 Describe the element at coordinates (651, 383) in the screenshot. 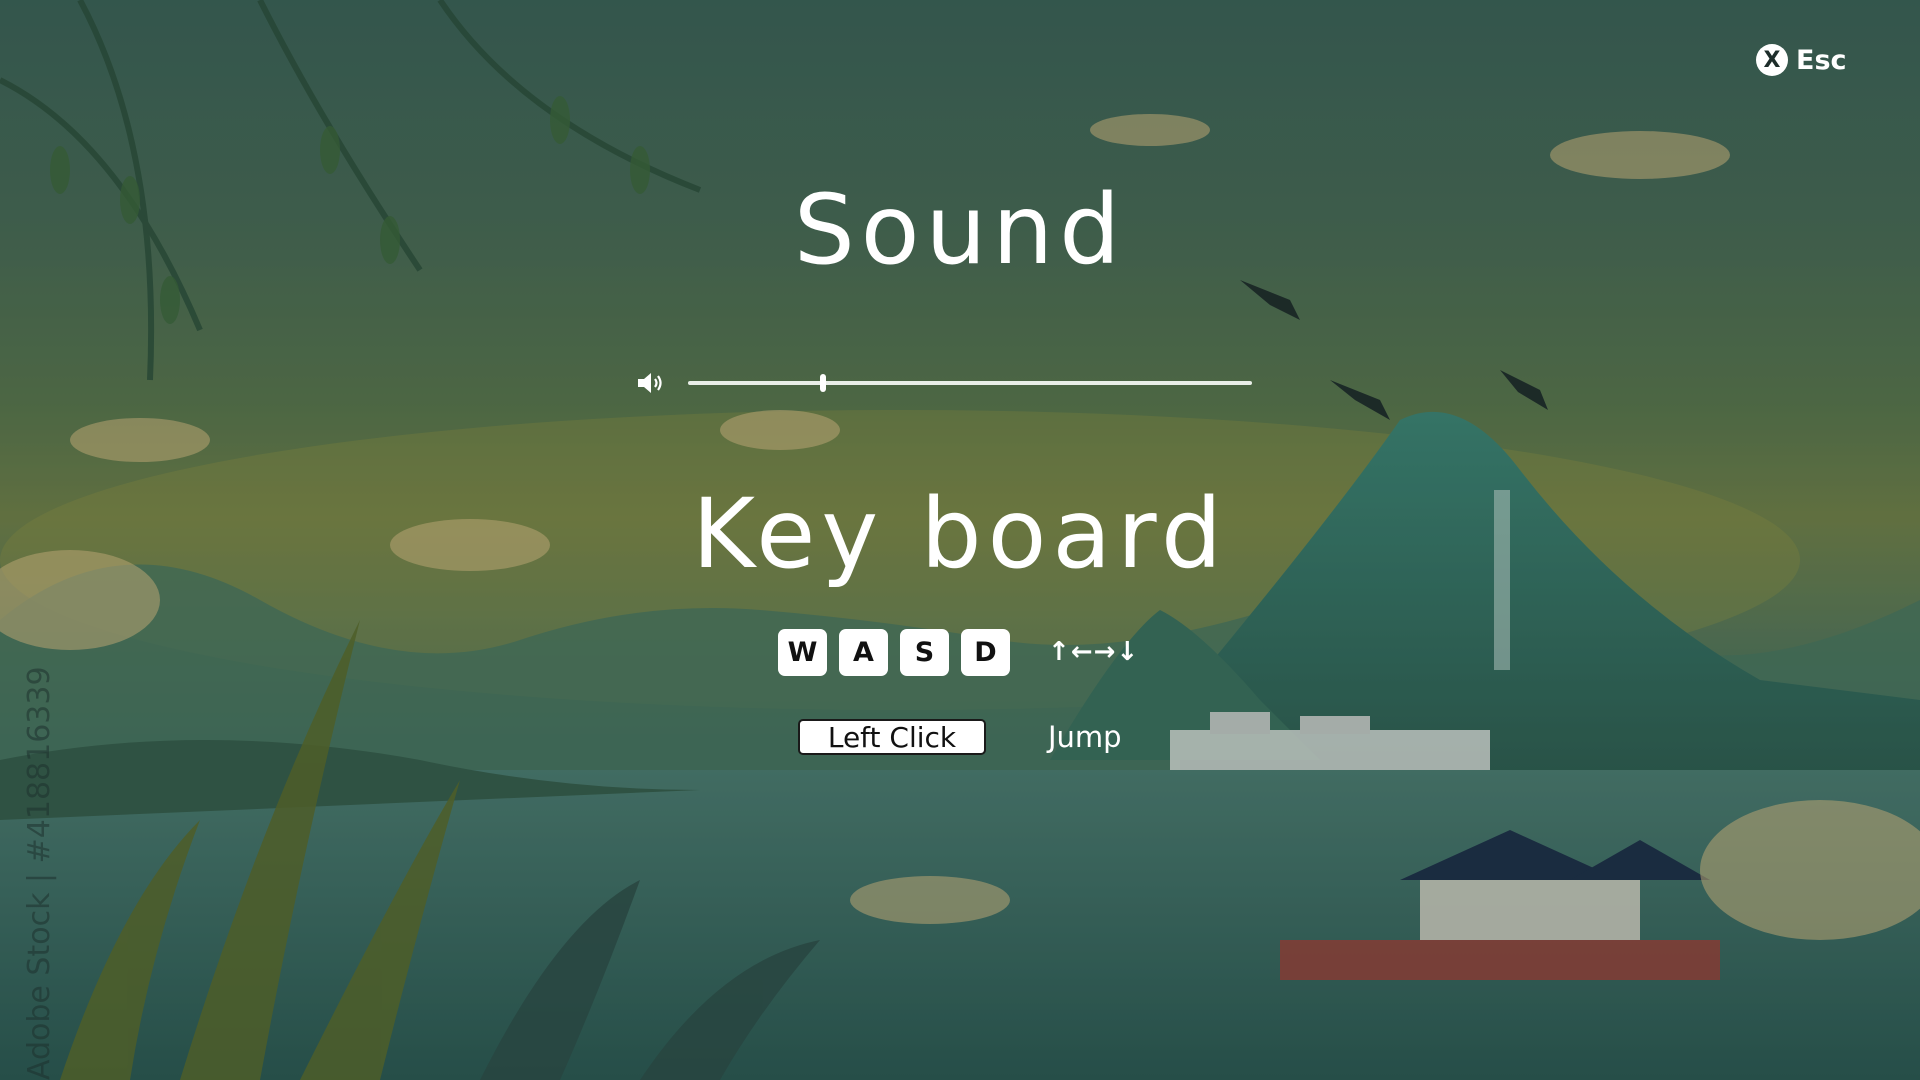

I see `volume-icon` at that location.